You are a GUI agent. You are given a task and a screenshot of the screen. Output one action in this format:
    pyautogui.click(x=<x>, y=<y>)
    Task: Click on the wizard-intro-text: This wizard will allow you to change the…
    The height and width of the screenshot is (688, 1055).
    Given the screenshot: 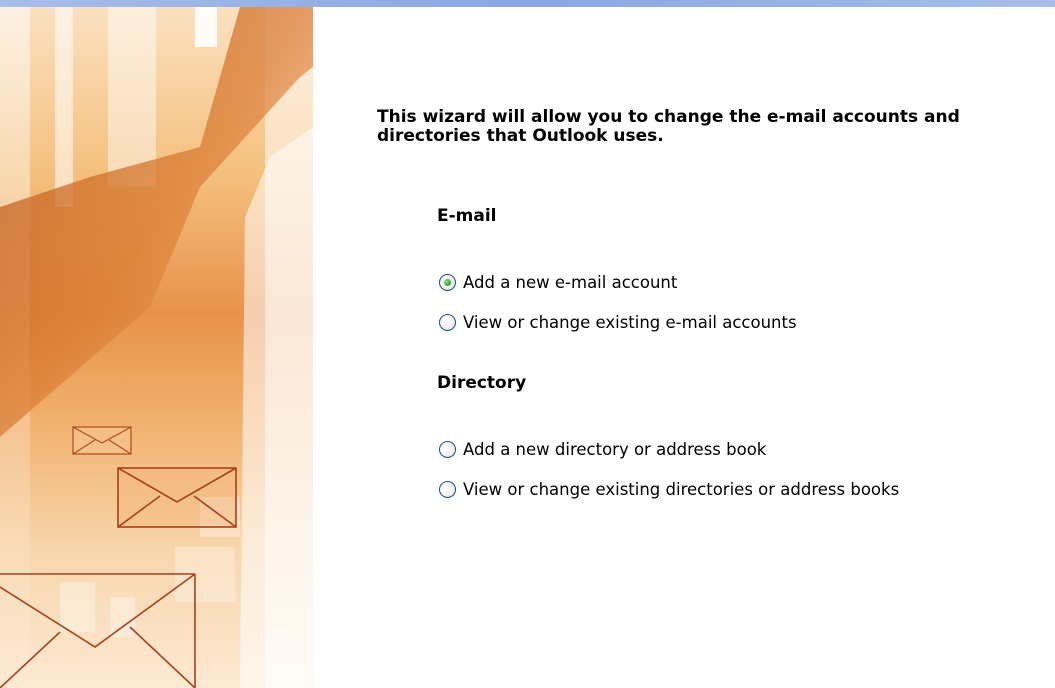 What is the action you would take?
    pyautogui.click(x=668, y=126)
    